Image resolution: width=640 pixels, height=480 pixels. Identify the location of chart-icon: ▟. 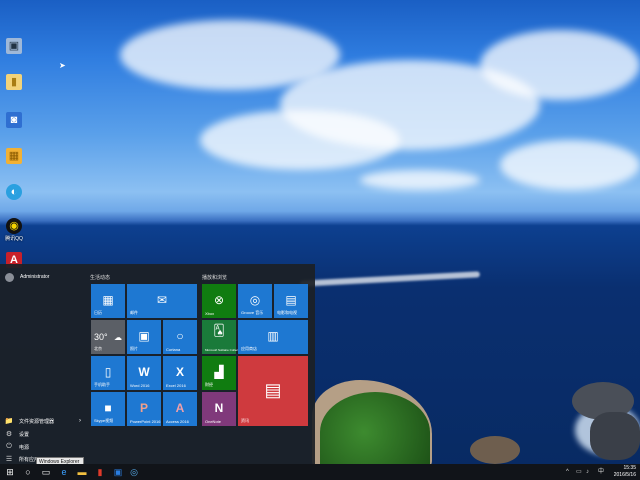
(219, 372).